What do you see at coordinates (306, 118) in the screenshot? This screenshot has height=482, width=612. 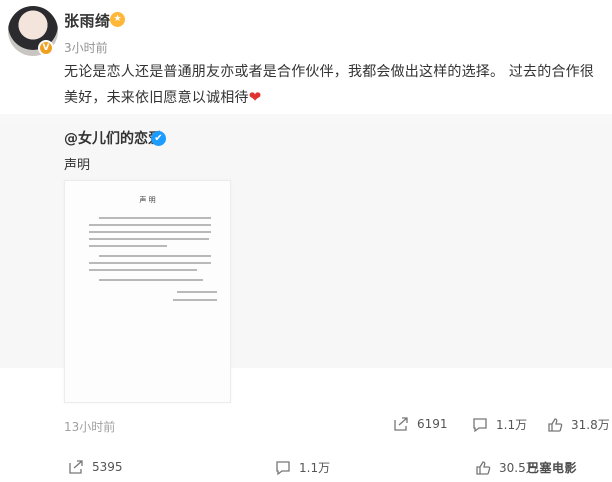 I see `divider` at bounding box center [306, 118].